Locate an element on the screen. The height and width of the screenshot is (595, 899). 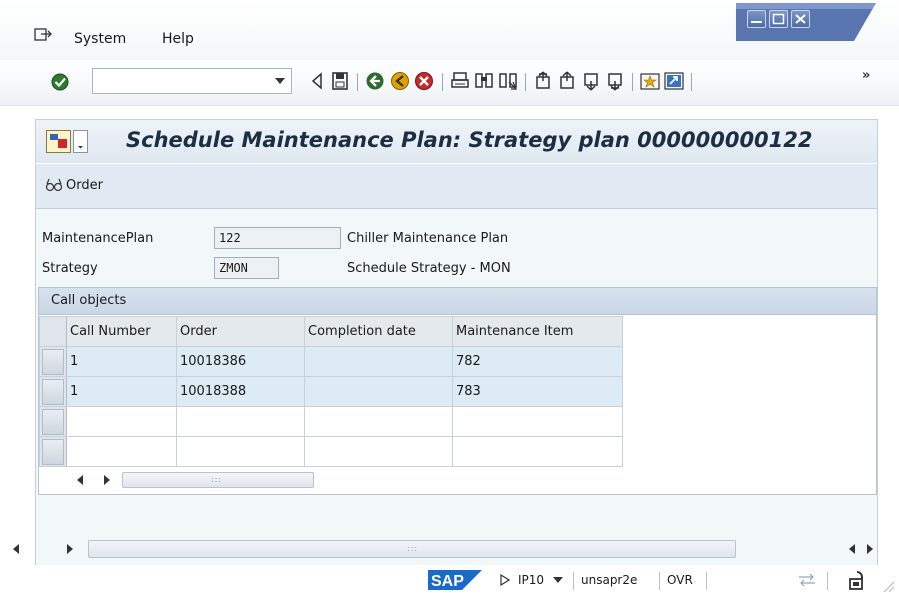
menu-bar: System Help is located at coordinates (449, 30).